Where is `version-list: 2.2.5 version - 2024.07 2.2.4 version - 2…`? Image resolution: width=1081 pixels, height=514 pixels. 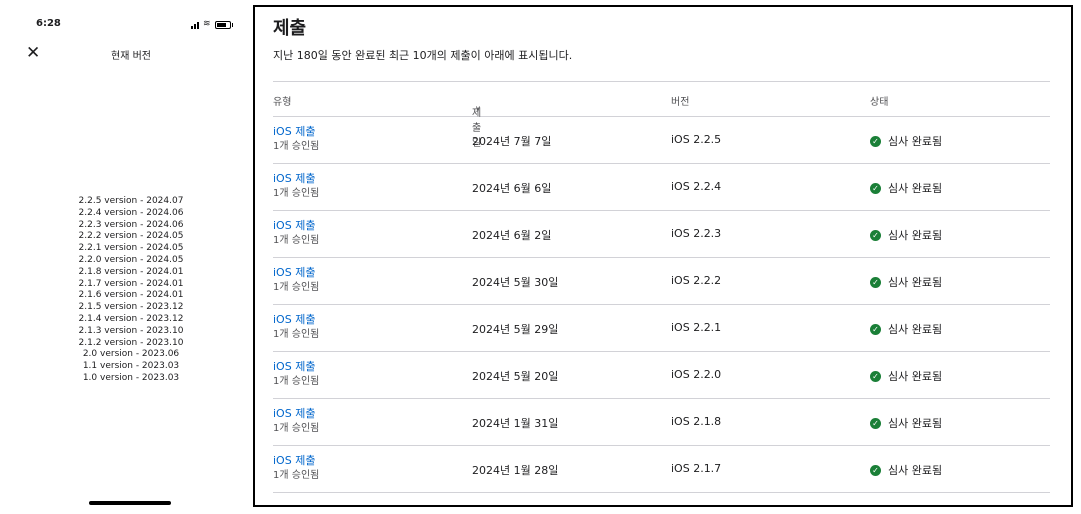 version-list: 2.2.5 version - 2024.07 2.2.4 version - 2… is located at coordinates (131, 290).